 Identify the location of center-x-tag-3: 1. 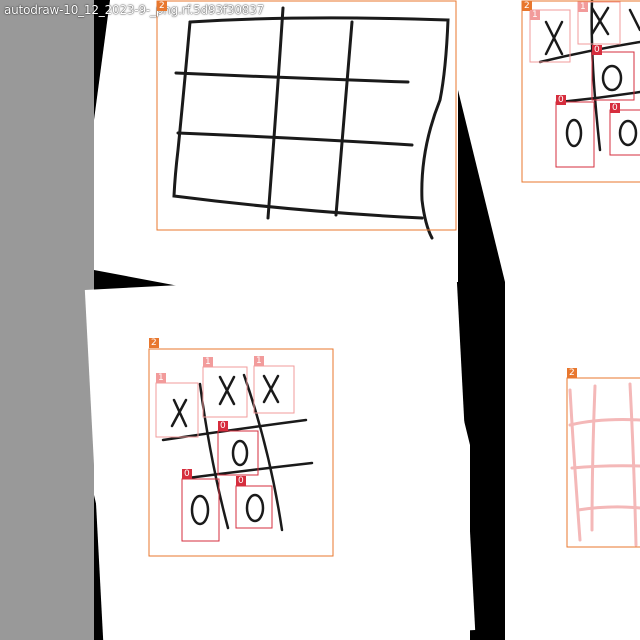
(259, 361).